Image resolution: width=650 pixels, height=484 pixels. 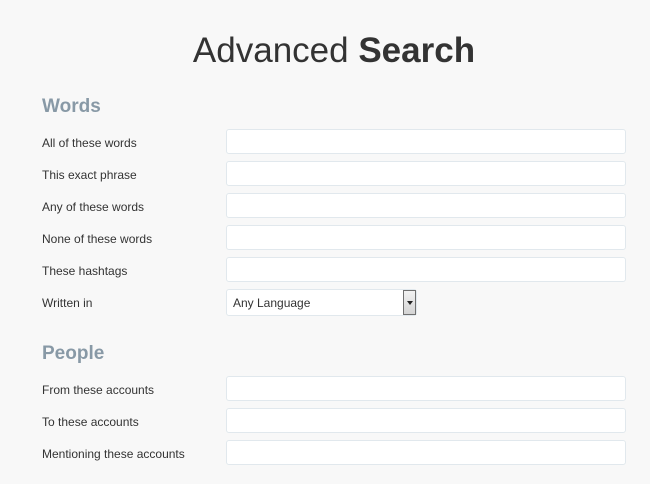 I want to click on mentioning-accounts-input, so click(x=426, y=452).